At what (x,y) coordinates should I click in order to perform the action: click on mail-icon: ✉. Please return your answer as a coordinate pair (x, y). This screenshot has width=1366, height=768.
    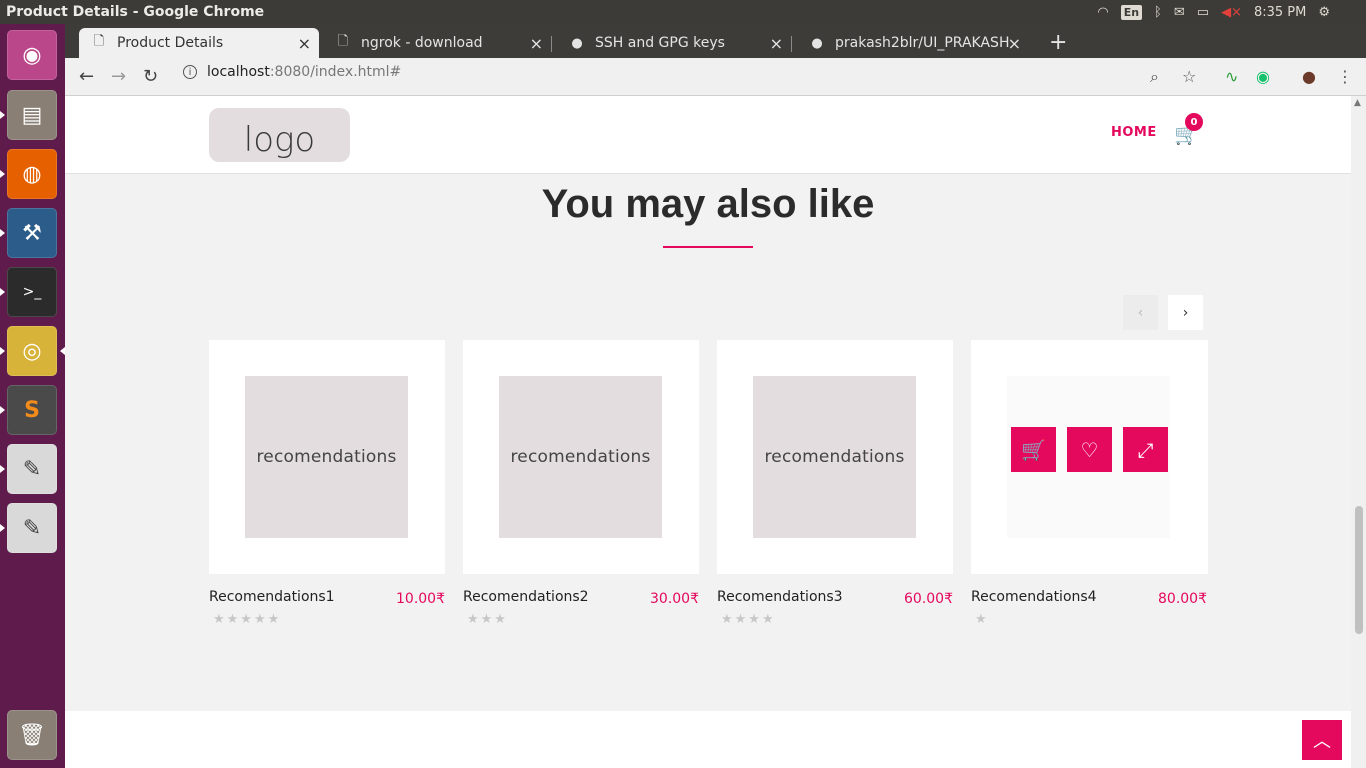
    Looking at the image, I should click on (1179, 12).